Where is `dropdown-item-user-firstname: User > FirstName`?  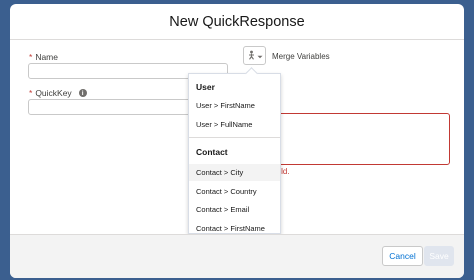 dropdown-item-user-firstname: User > FirstName is located at coordinates (234, 105).